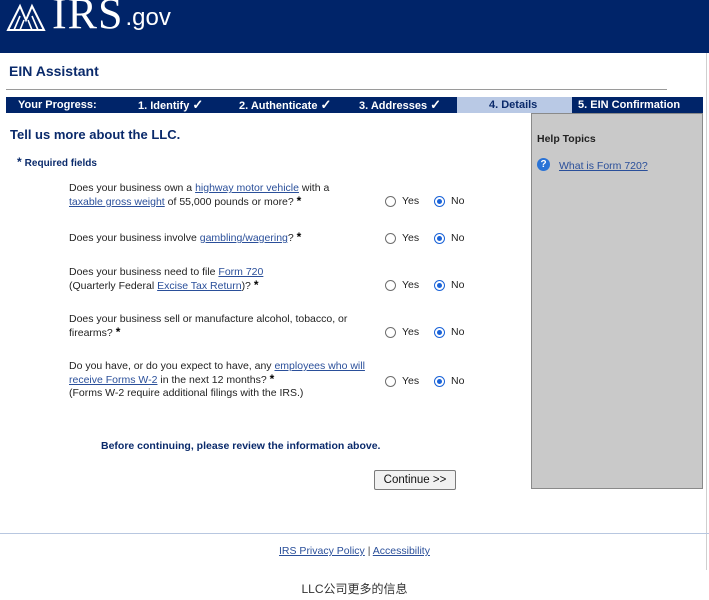 The image size is (709, 600). What do you see at coordinates (278, 106) in the screenshot?
I see `progress-step-label: 2. Authenticate` at bounding box center [278, 106].